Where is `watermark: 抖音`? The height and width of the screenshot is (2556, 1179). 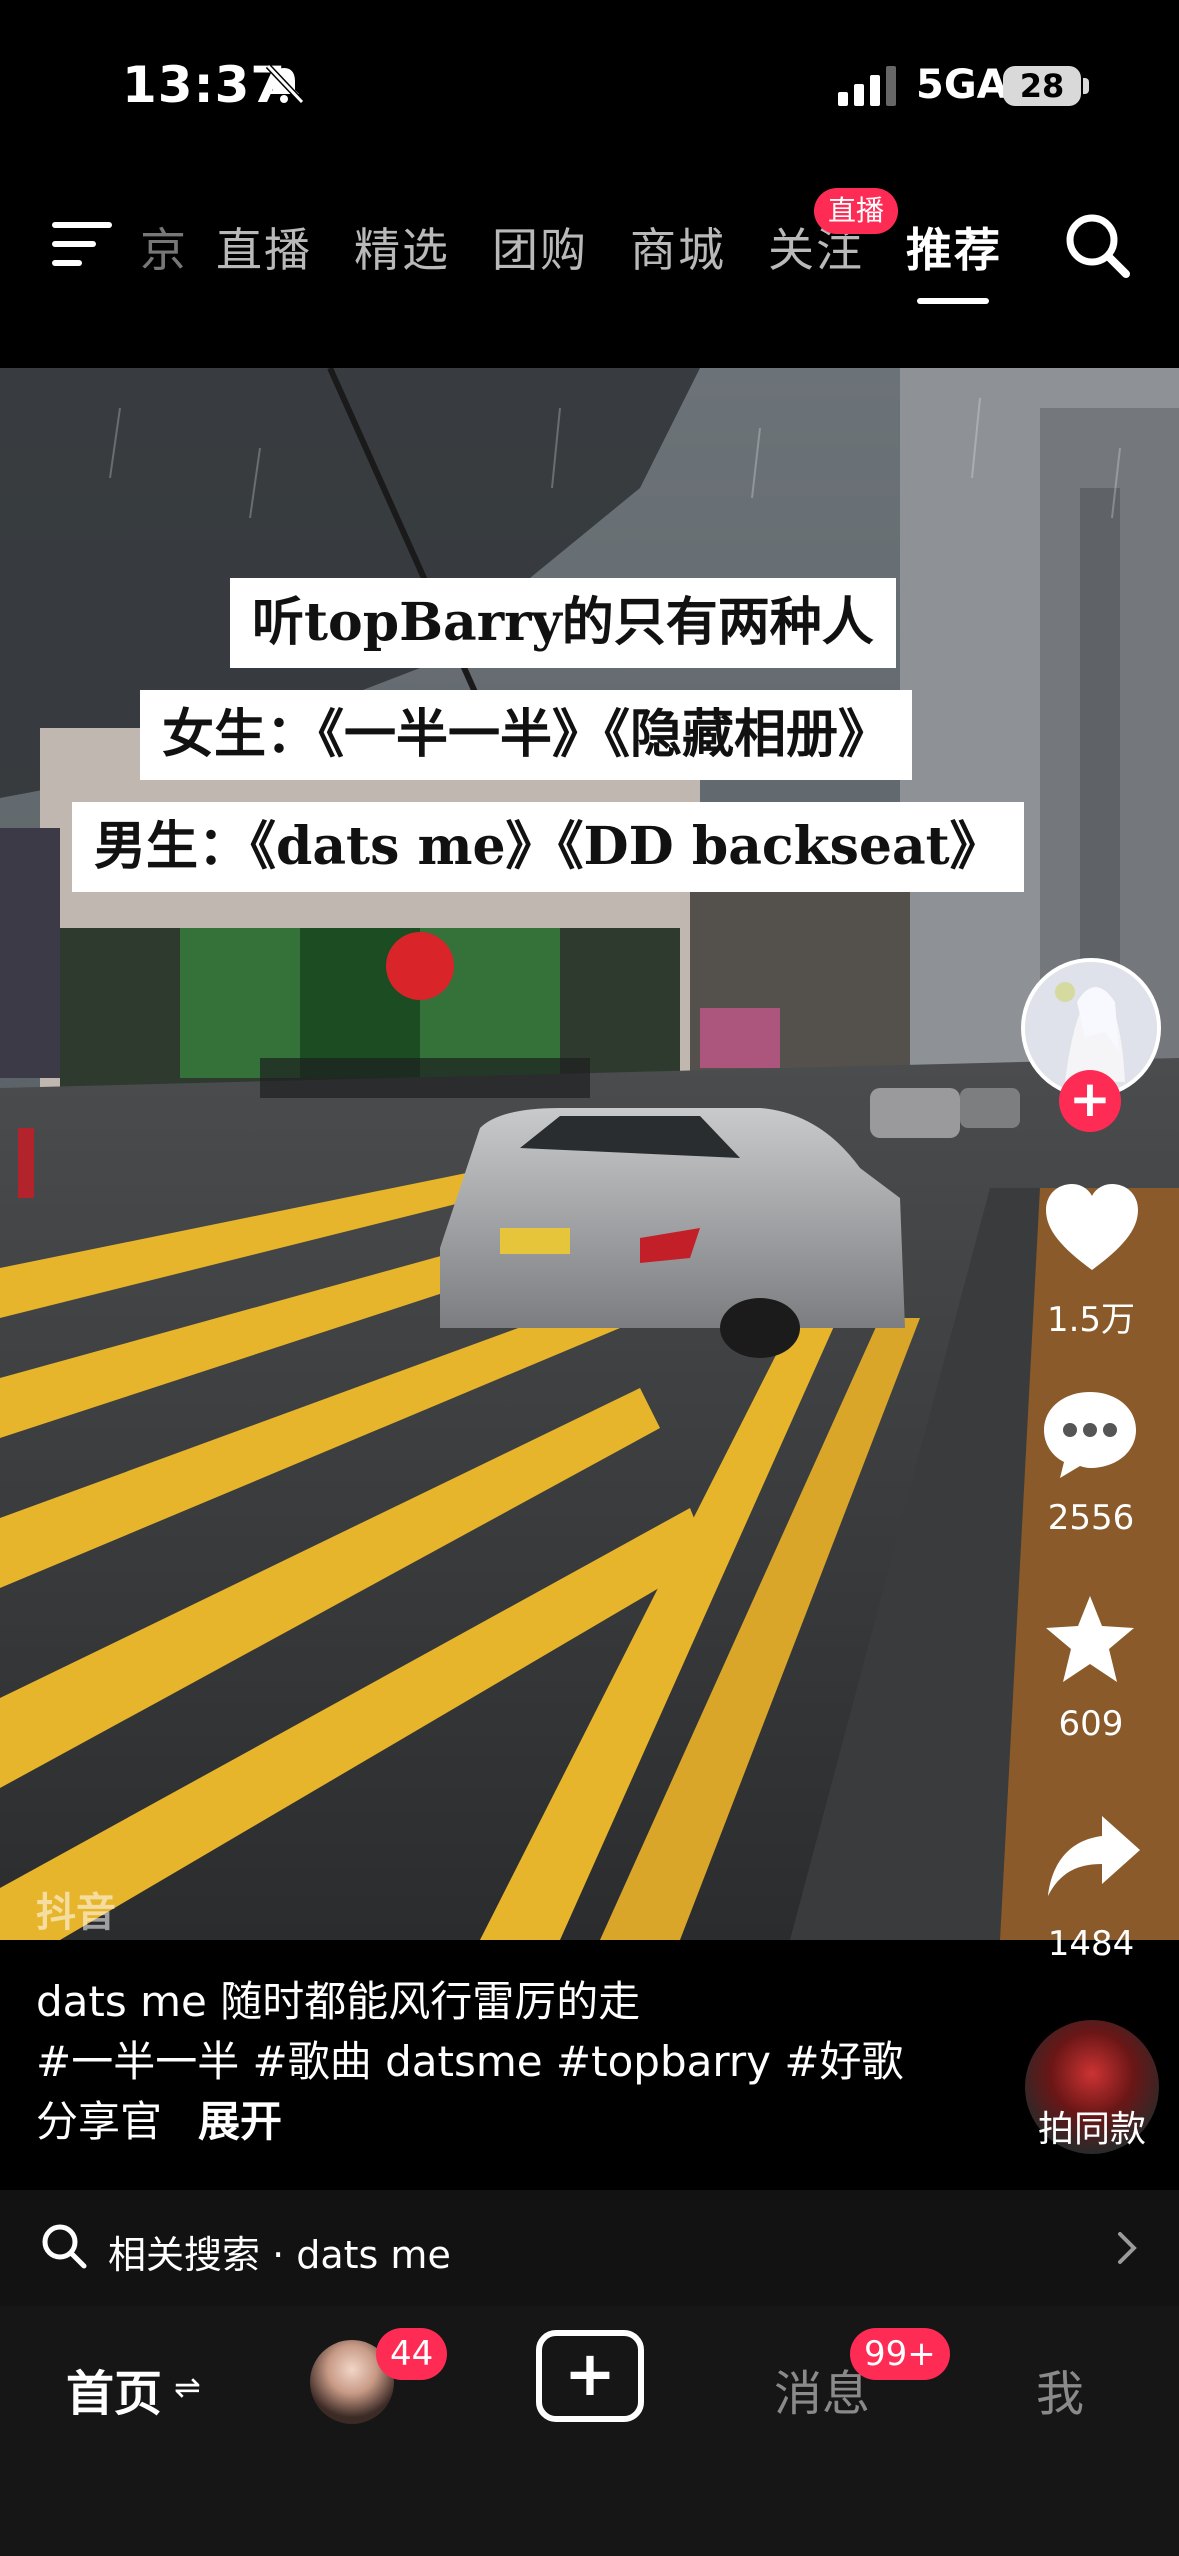
watermark: 抖音 is located at coordinates (76, 1913).